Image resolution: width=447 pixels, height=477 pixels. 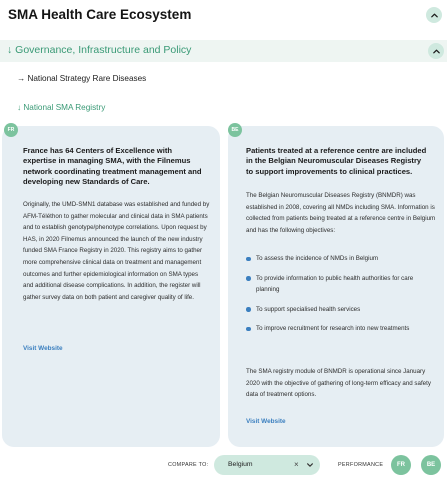 I want to click on arrow-right-icon: →, so click(x=21, y=78).